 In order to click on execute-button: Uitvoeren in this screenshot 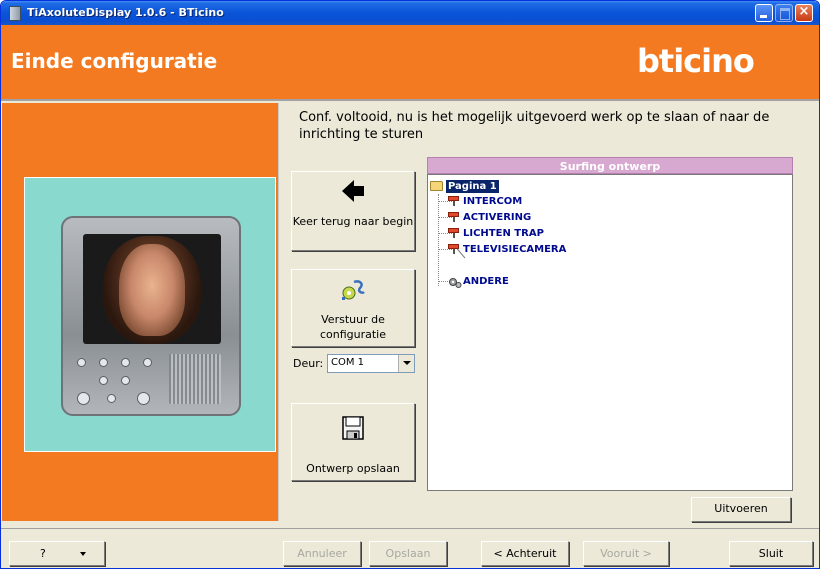, I will do `click(741, 509)`.